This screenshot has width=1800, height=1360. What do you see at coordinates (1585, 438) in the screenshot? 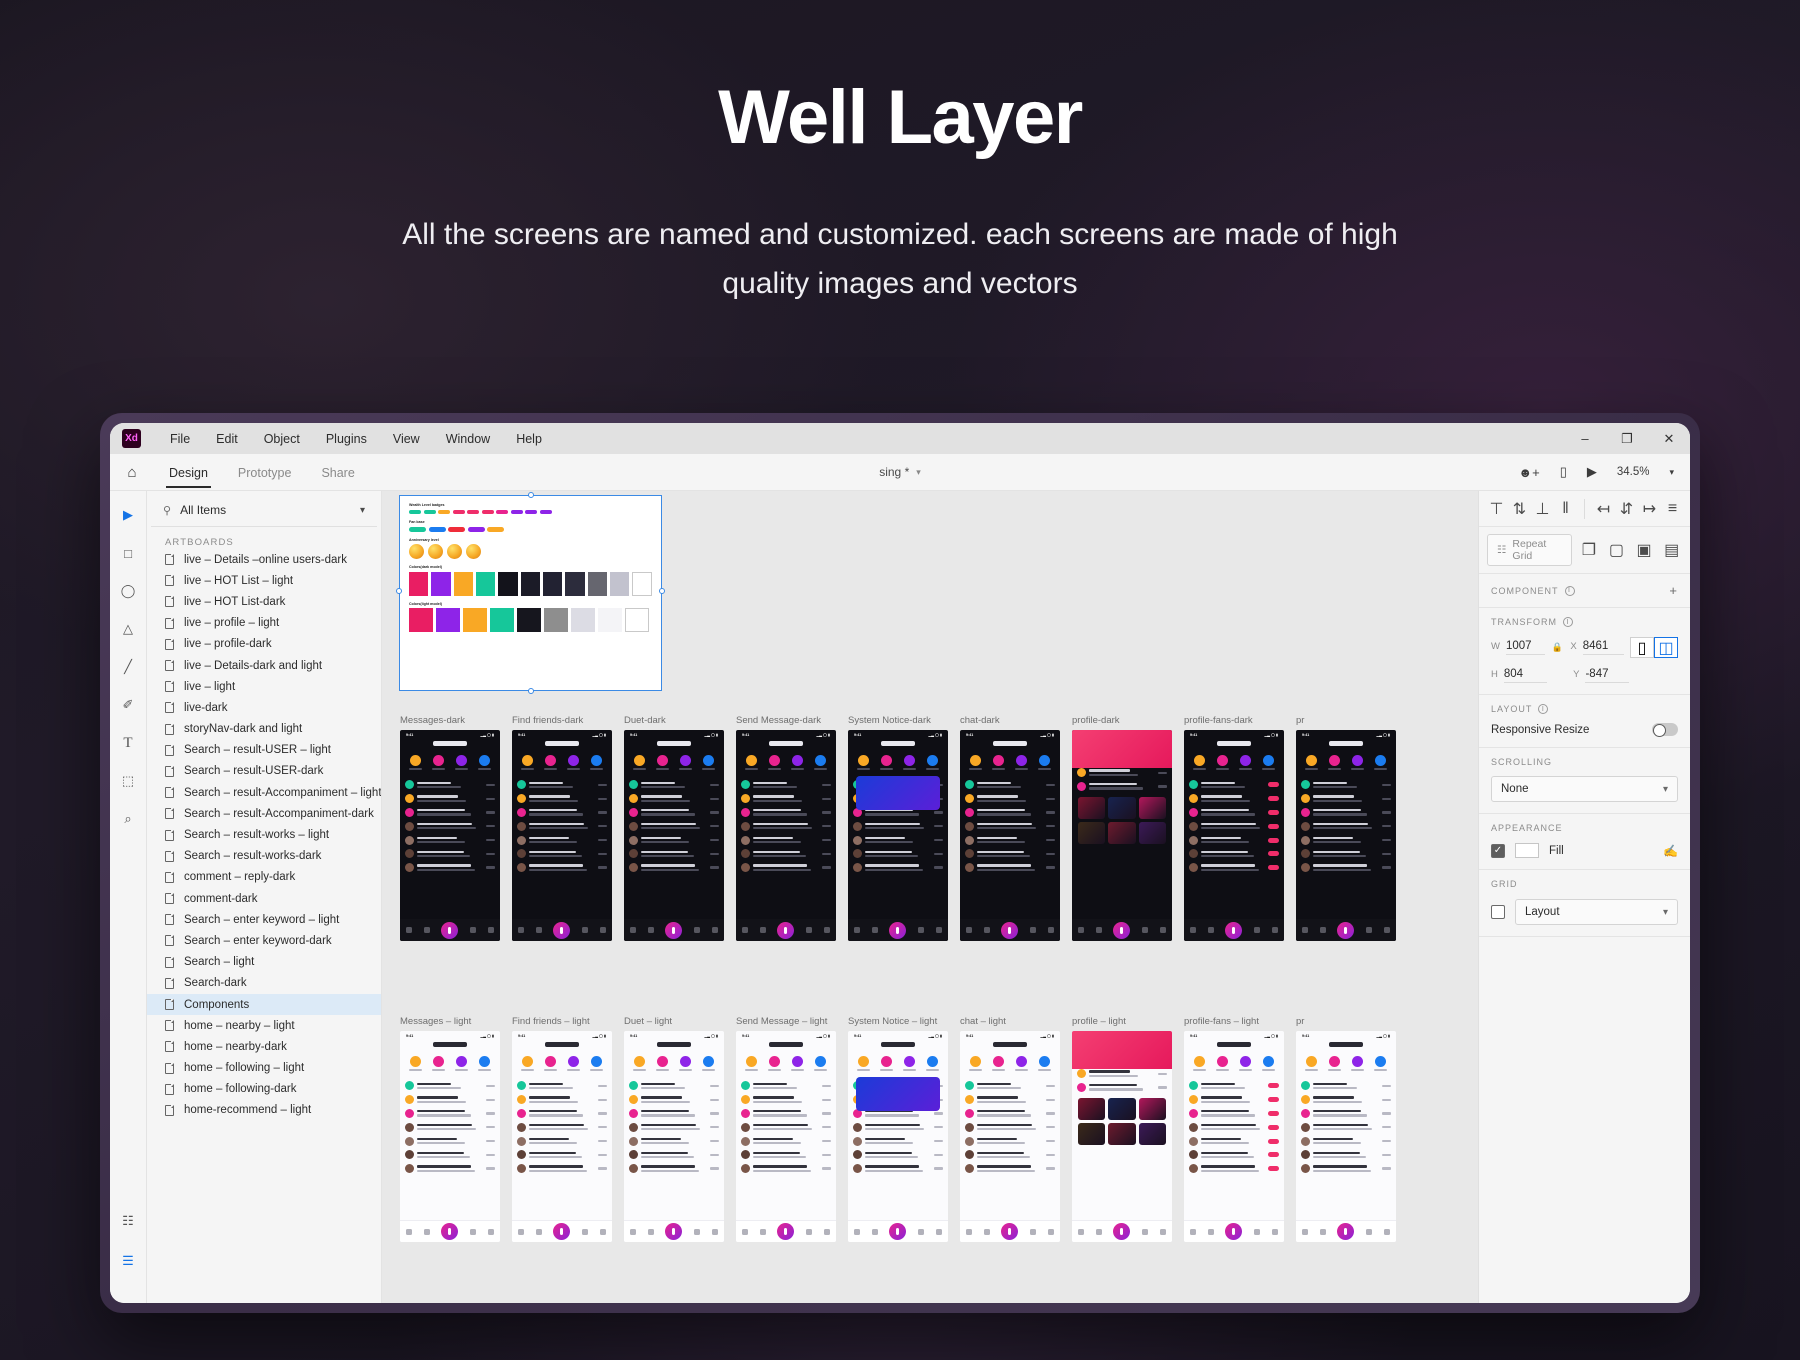
I see `minimize-icon: –` at bounding box center [1585, 438].